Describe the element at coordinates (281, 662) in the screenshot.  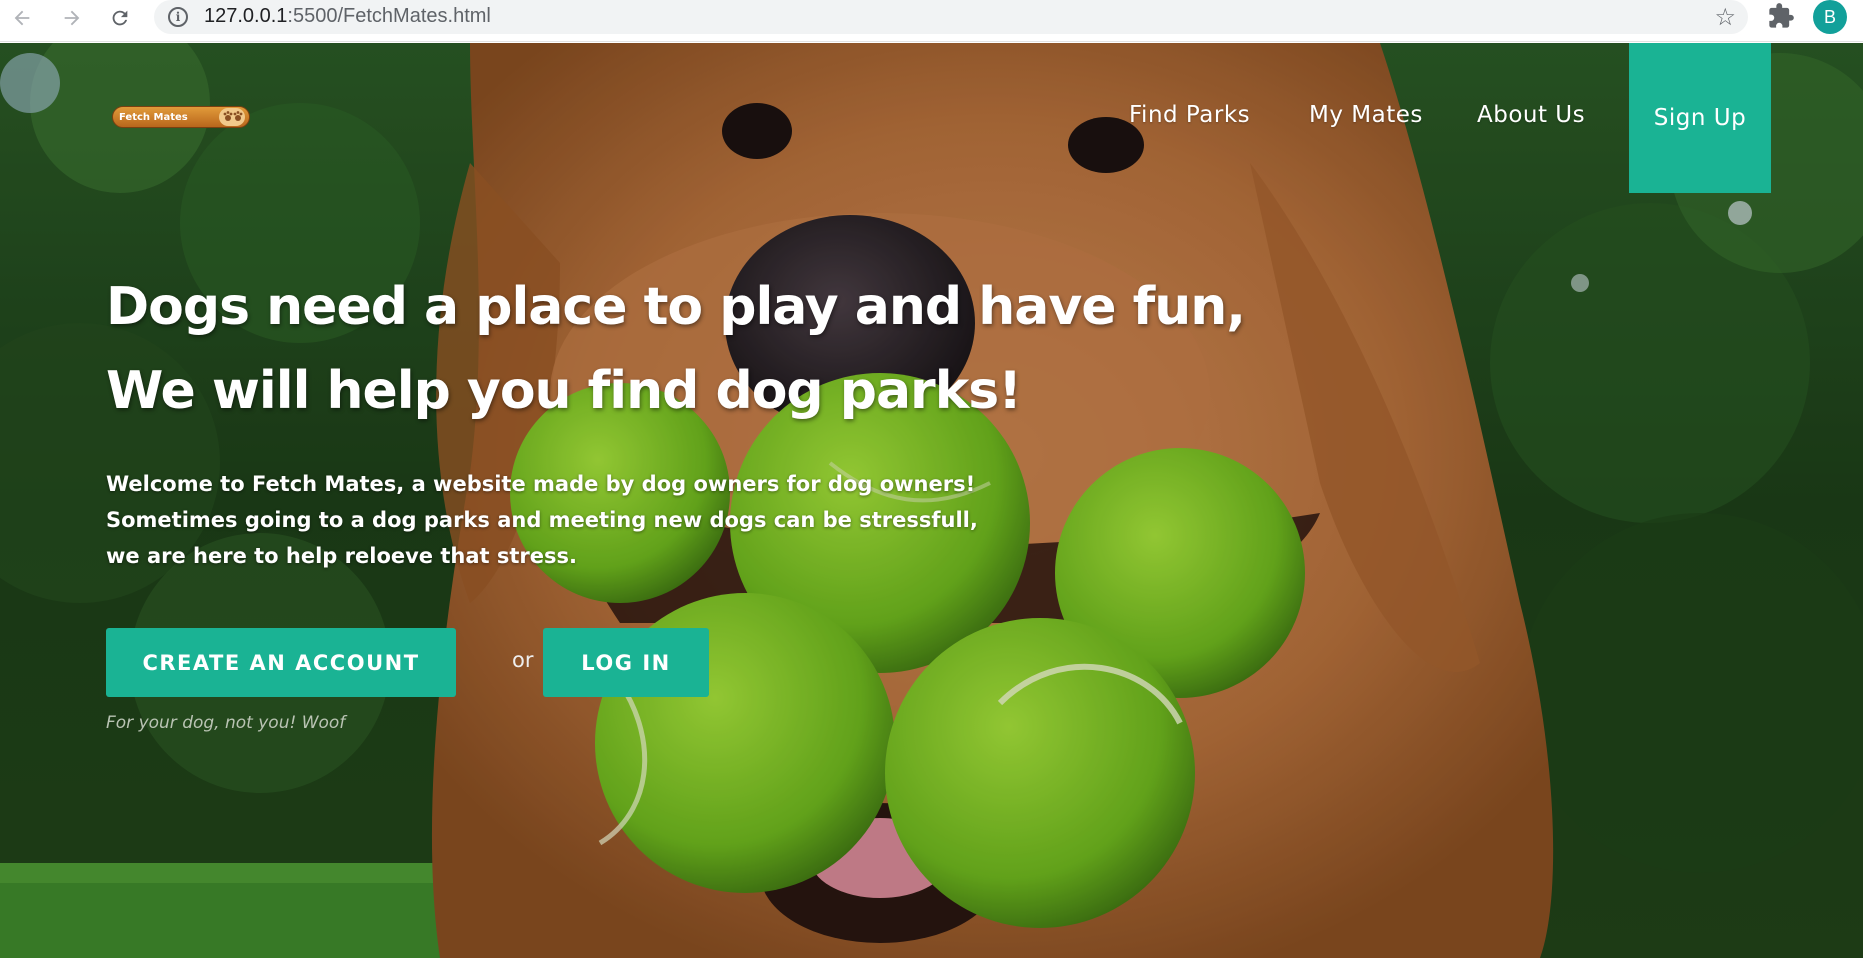
I see `create-account-button: CREATE AN ACCOUNT` at that location.